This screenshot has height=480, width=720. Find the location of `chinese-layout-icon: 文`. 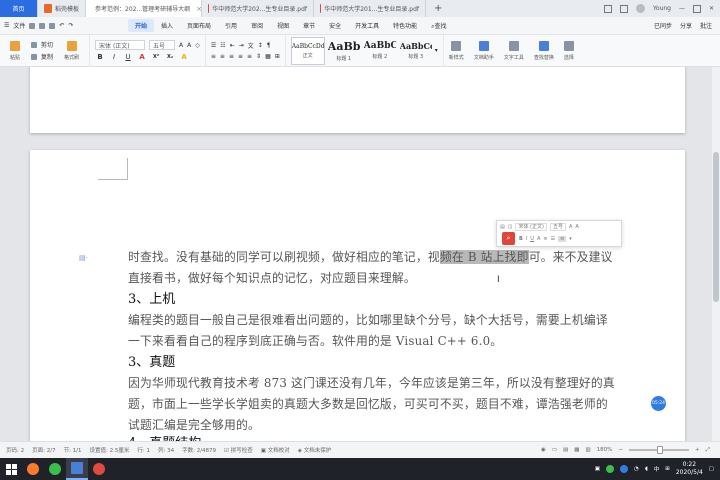

chinese-layout-icon: 文 is located at coordinates (251, 45).